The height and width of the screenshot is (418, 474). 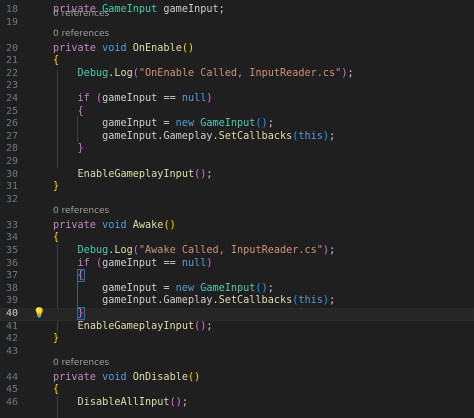 What do you see at coordinates (237, 175) in the screenshot?
I see `code-line: 30 EnableGameplayInput();` at bounding box center [237, 175].